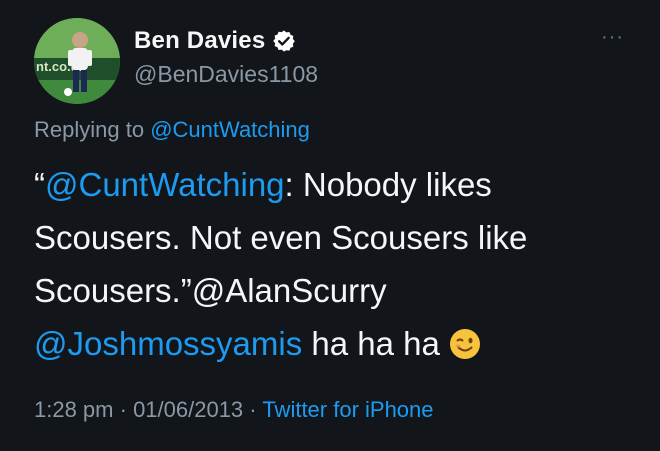 The image size is (660, 451). Describe the element at coordinates (612, 37) in the screenshot. I see `more-options-icon: ···` at that location.